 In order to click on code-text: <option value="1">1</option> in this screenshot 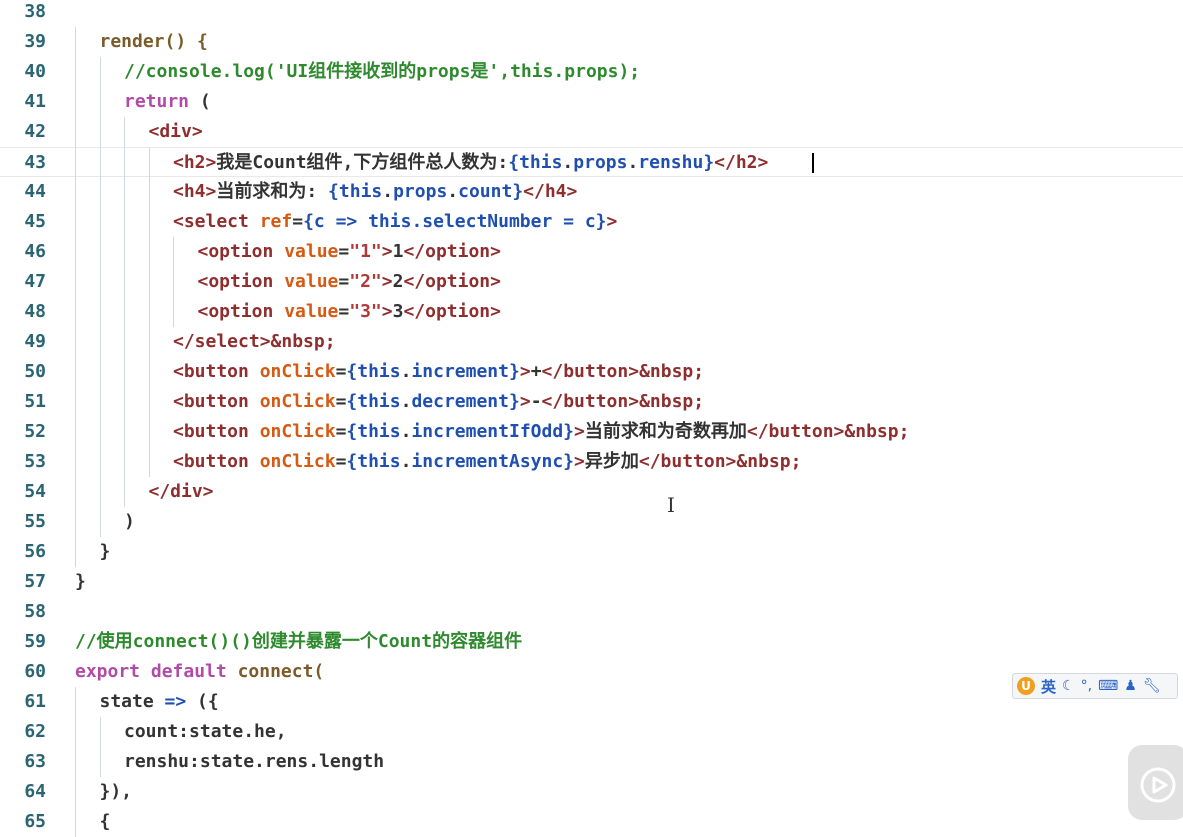, I will do `click(349, 252)`.